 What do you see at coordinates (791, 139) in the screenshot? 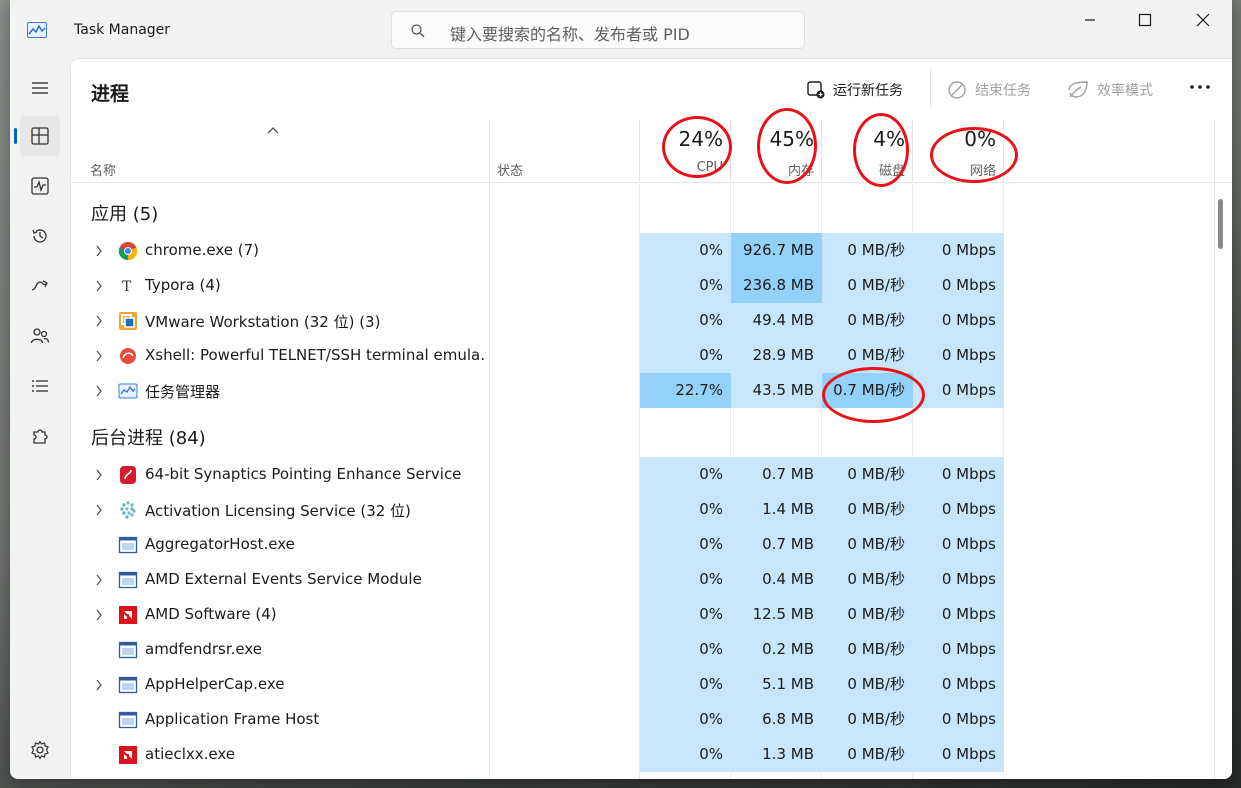
I see `memory-total: 45%` at bounding box center [791, 139].